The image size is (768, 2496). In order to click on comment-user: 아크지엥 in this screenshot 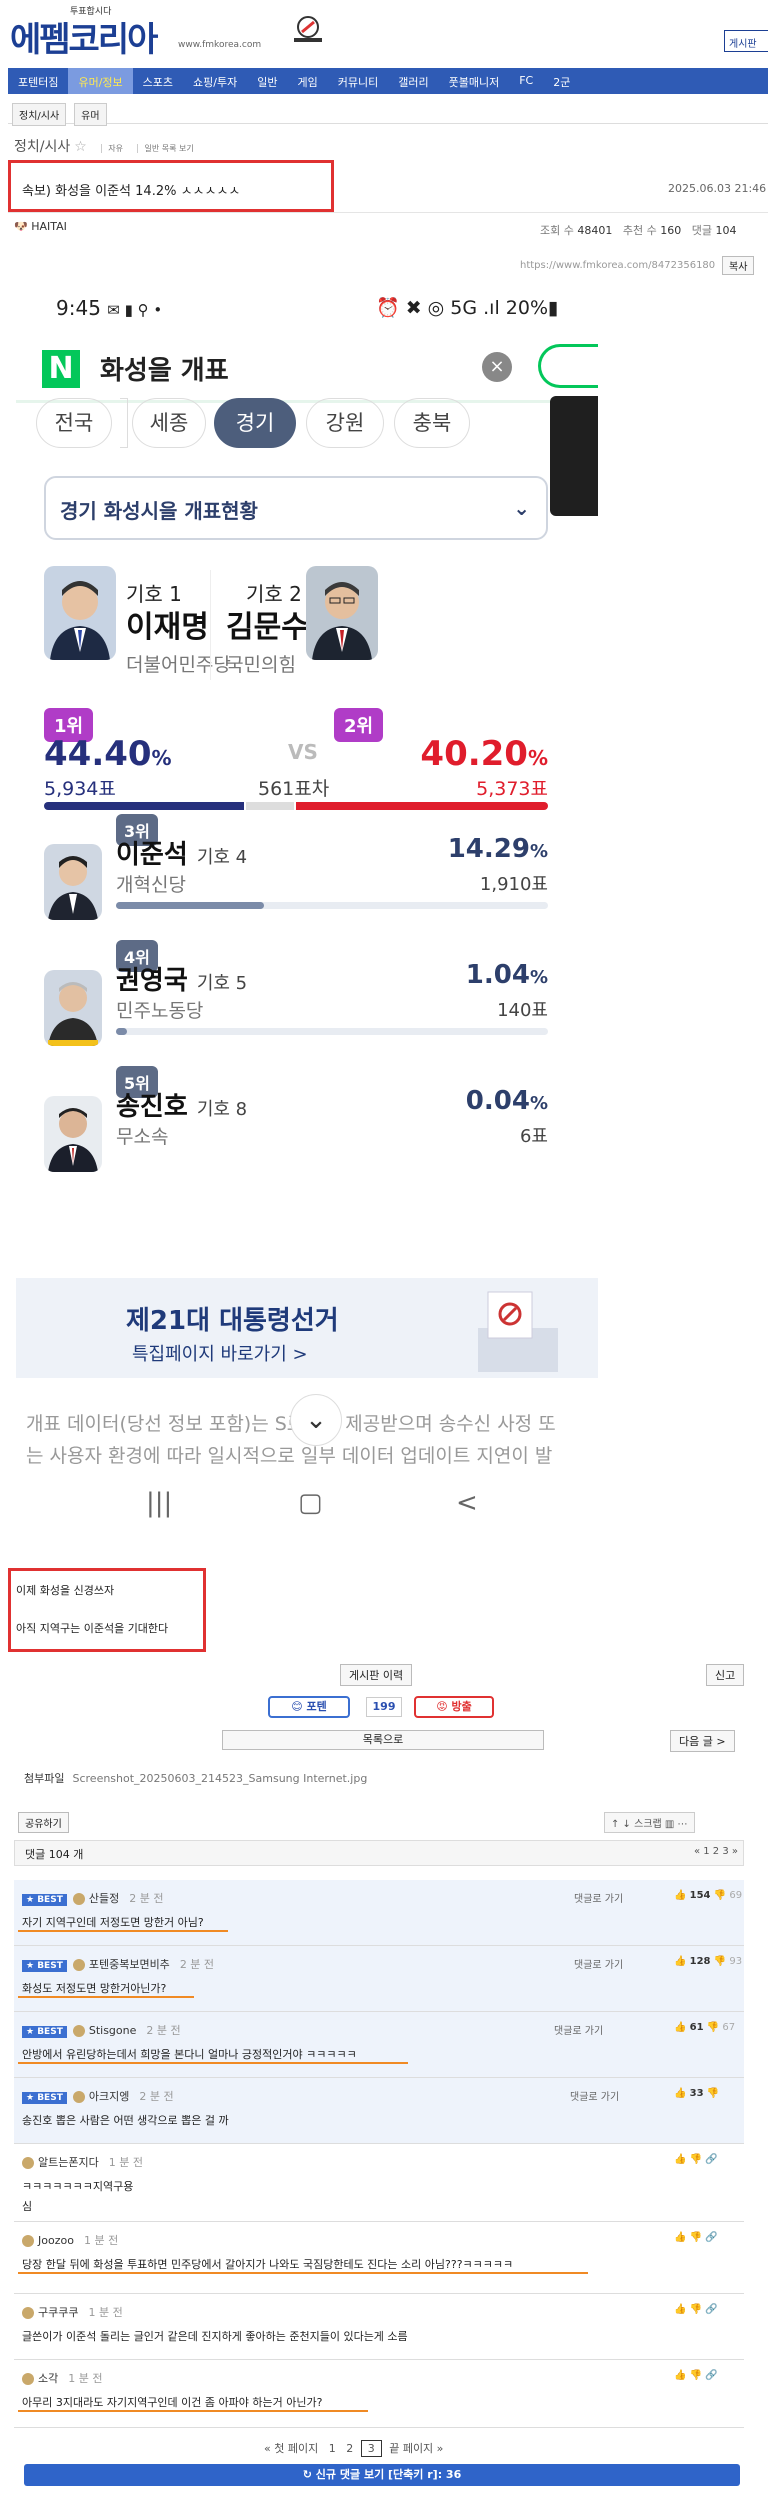, I will do `click(109, 2096)`.